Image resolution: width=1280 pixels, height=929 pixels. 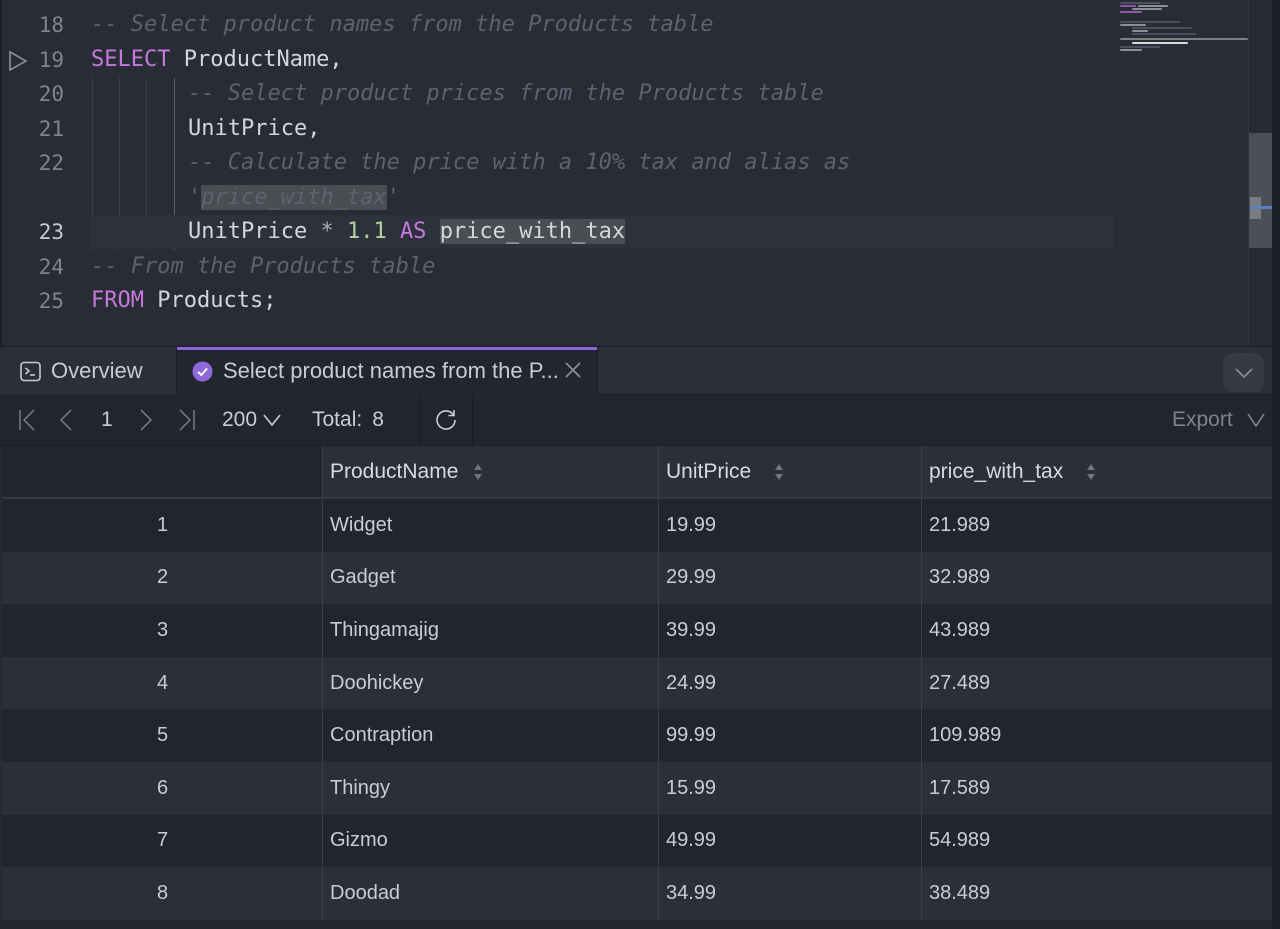 I want to click on table-cell: Thingy, so click(x=356, y=788).